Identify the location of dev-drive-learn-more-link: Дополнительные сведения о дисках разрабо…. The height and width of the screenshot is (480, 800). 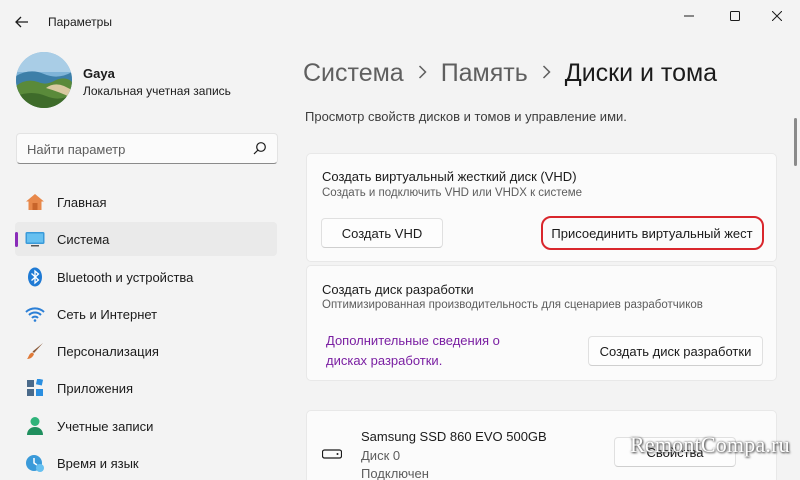
(413, 351).